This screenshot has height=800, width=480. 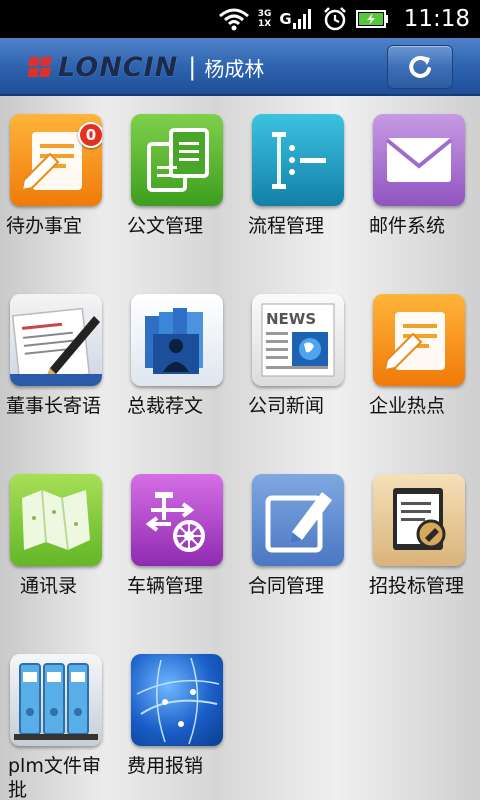 I want to click on todo-icon: 0, so click(x=56, y=160).